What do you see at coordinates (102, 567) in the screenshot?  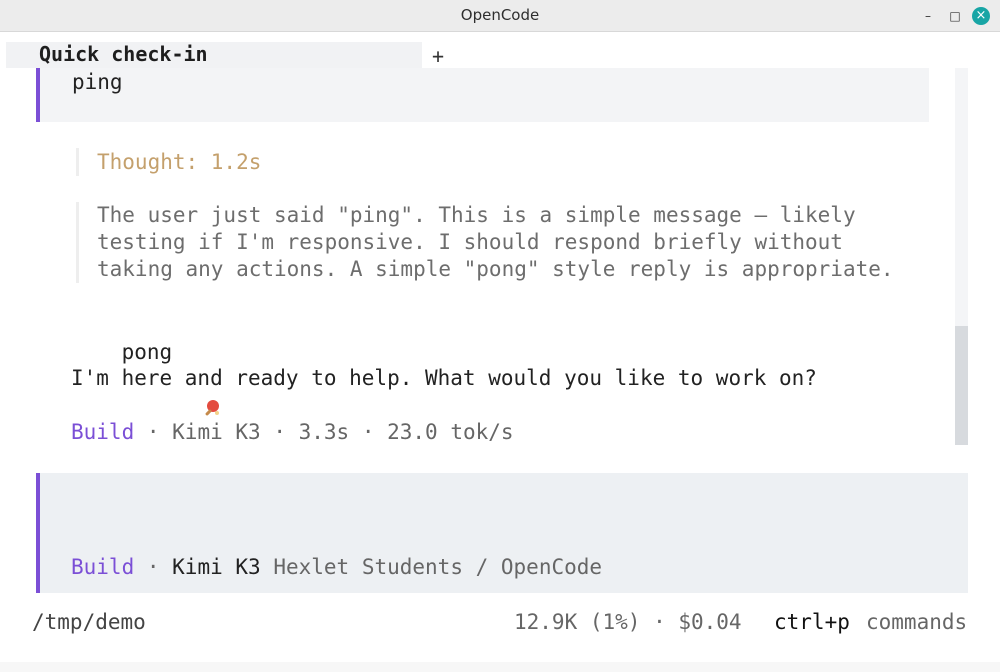 I see `input-agent: Build` at bounding box center [102, 567].